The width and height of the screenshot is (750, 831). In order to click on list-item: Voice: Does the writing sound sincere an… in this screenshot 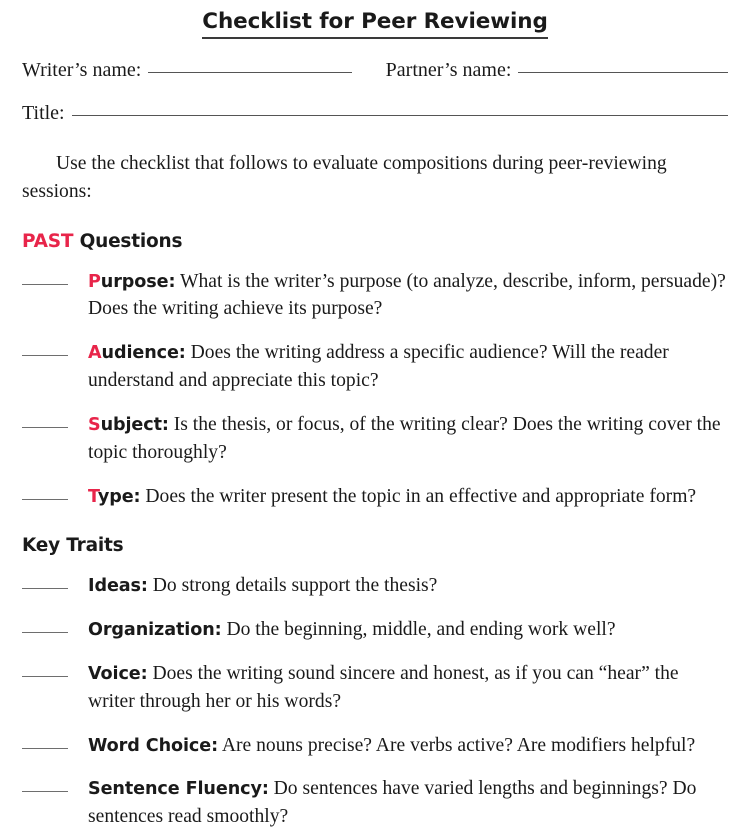, I will do `click(375, 688)`.